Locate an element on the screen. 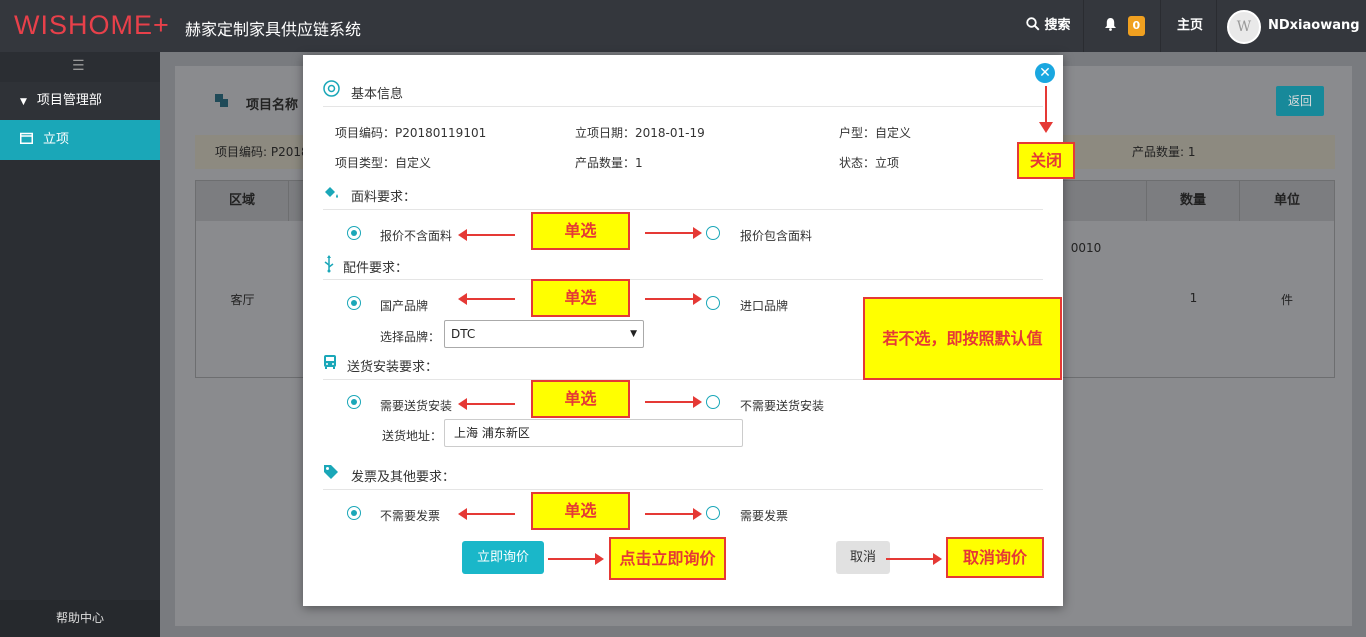 The image size is (1366, 637). notification-badge: 0 is located at coordinates (1136, 25).